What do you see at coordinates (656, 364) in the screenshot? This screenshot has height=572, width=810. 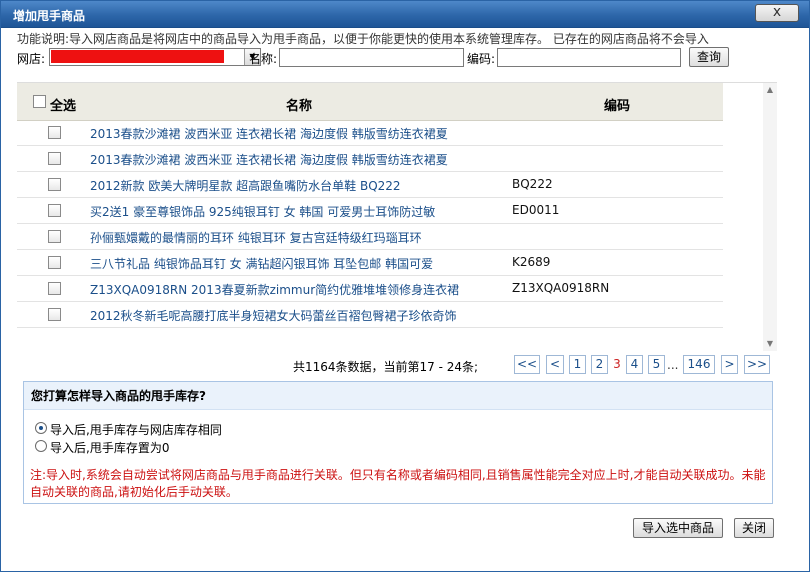 I see `page-5-button: 5` at bounding box center [656, 364].